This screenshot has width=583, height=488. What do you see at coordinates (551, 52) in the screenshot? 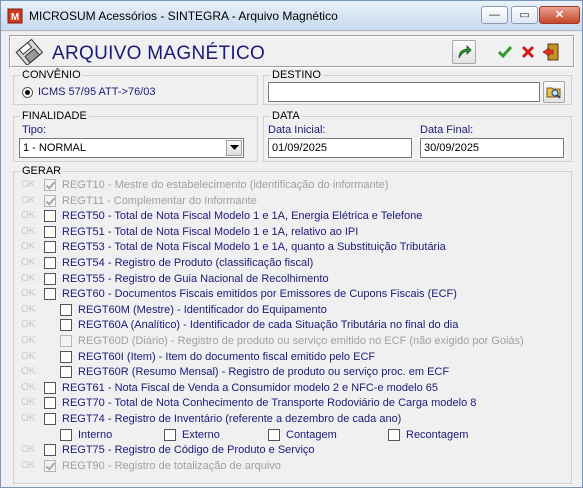
I see `exit-button` at bounding box center [551, 52].